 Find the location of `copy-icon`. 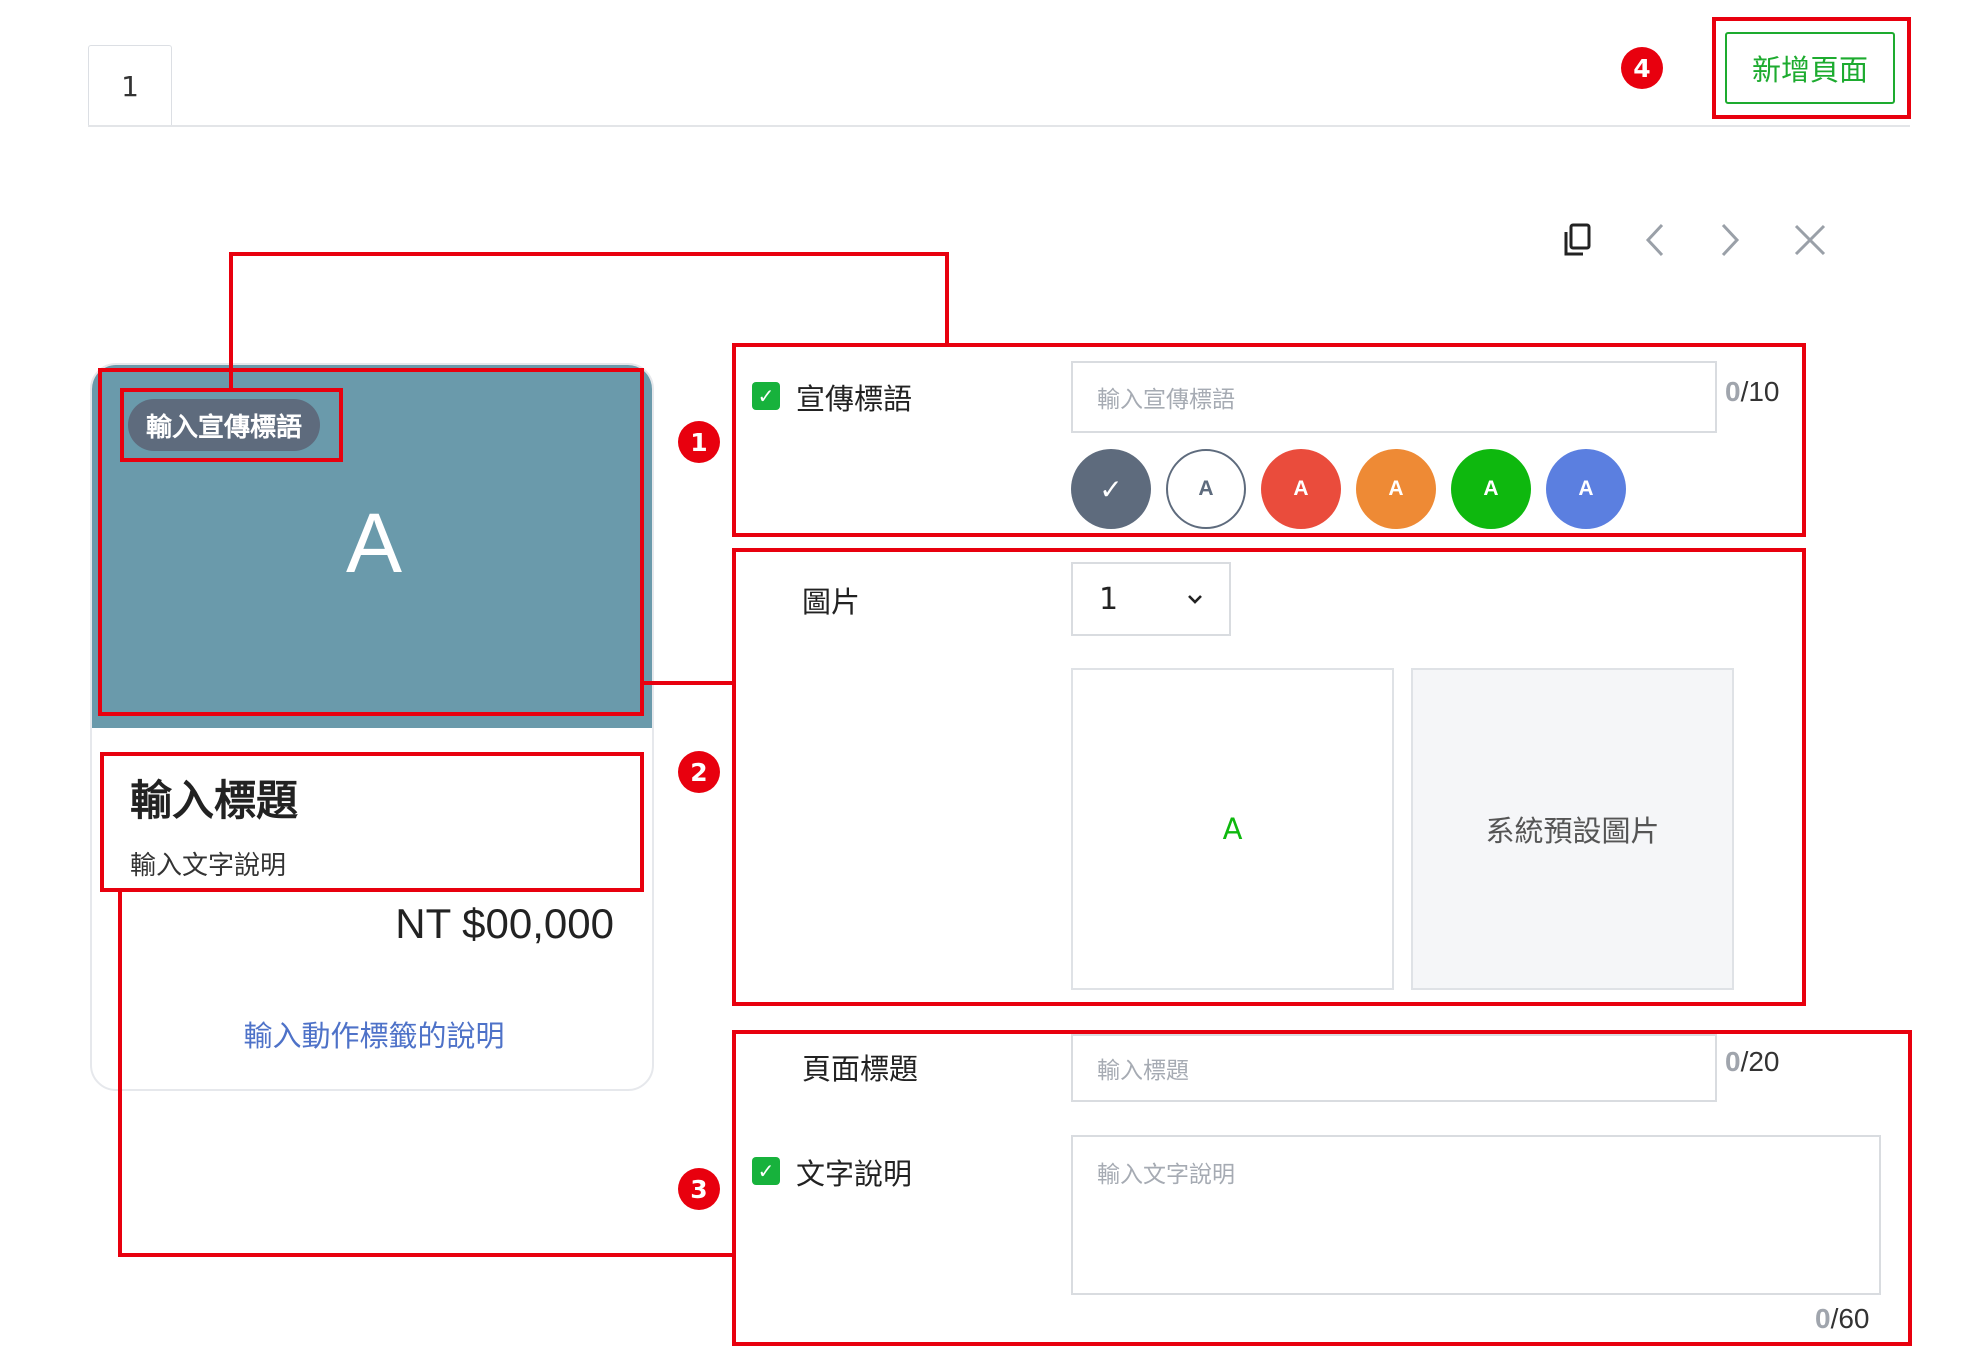

copy-icon is located at coordinates (1577, 240).